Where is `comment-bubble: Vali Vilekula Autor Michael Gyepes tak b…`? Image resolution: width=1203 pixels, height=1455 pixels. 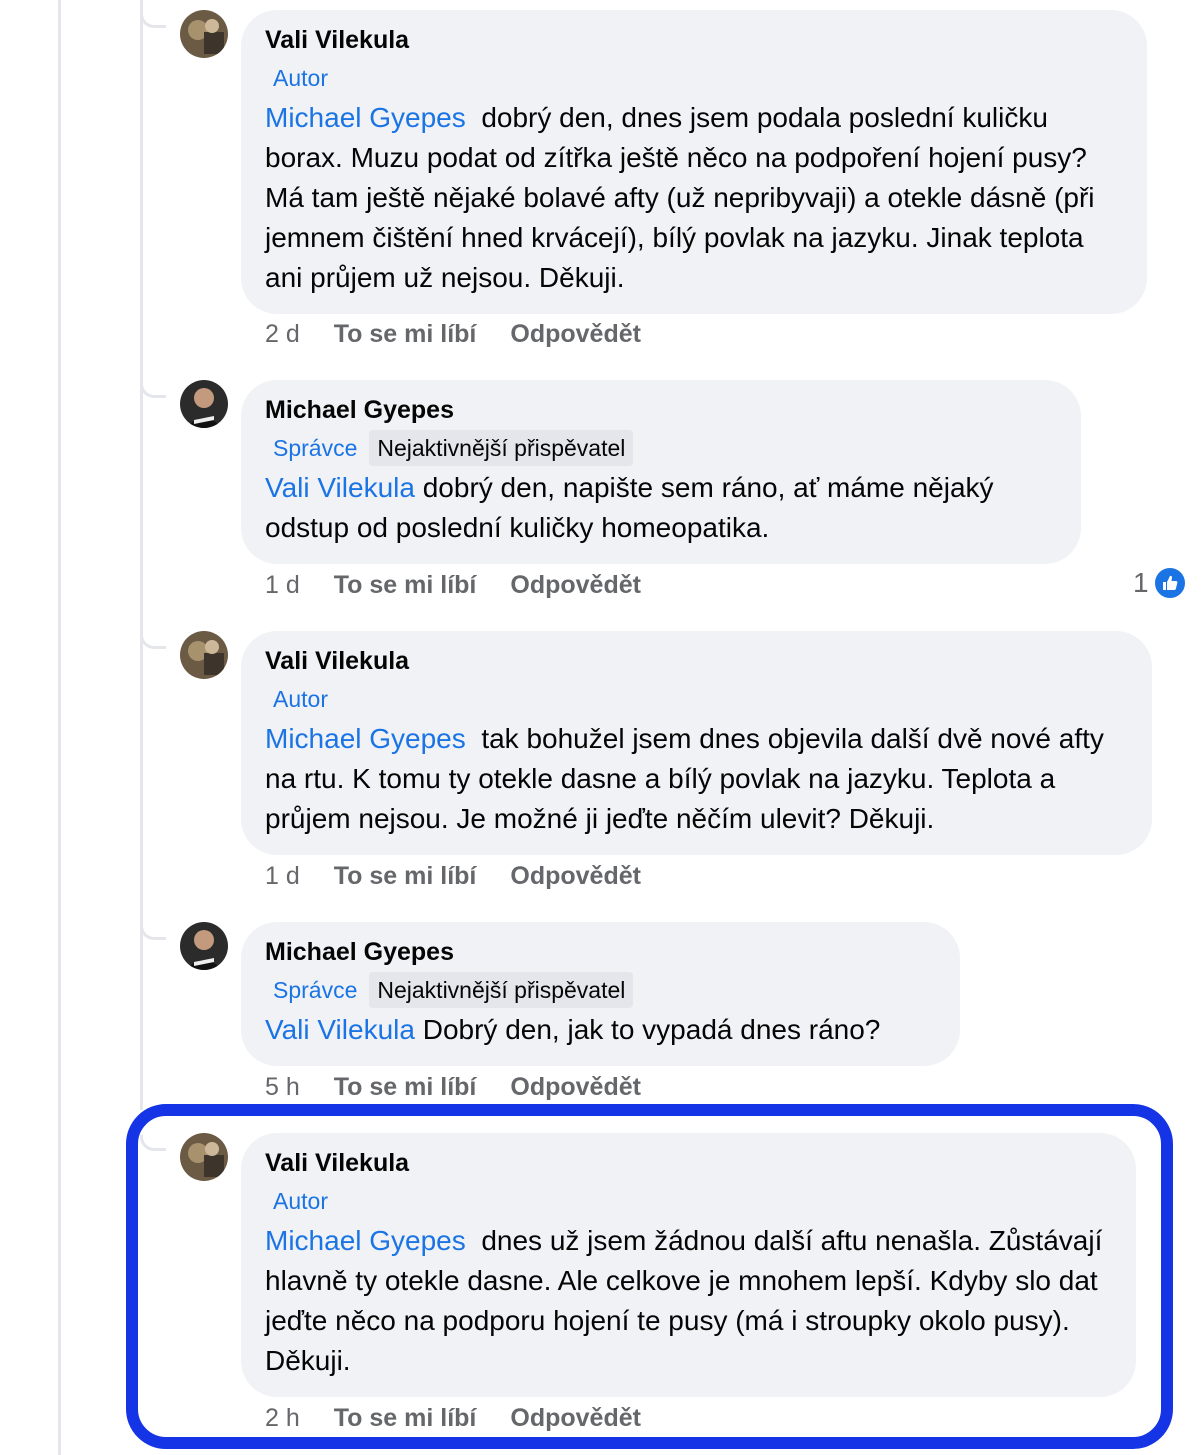 comment-bubble: Vali Vilekula Autor Michael Gyepes tak b… is located at coordinates (696, 743).